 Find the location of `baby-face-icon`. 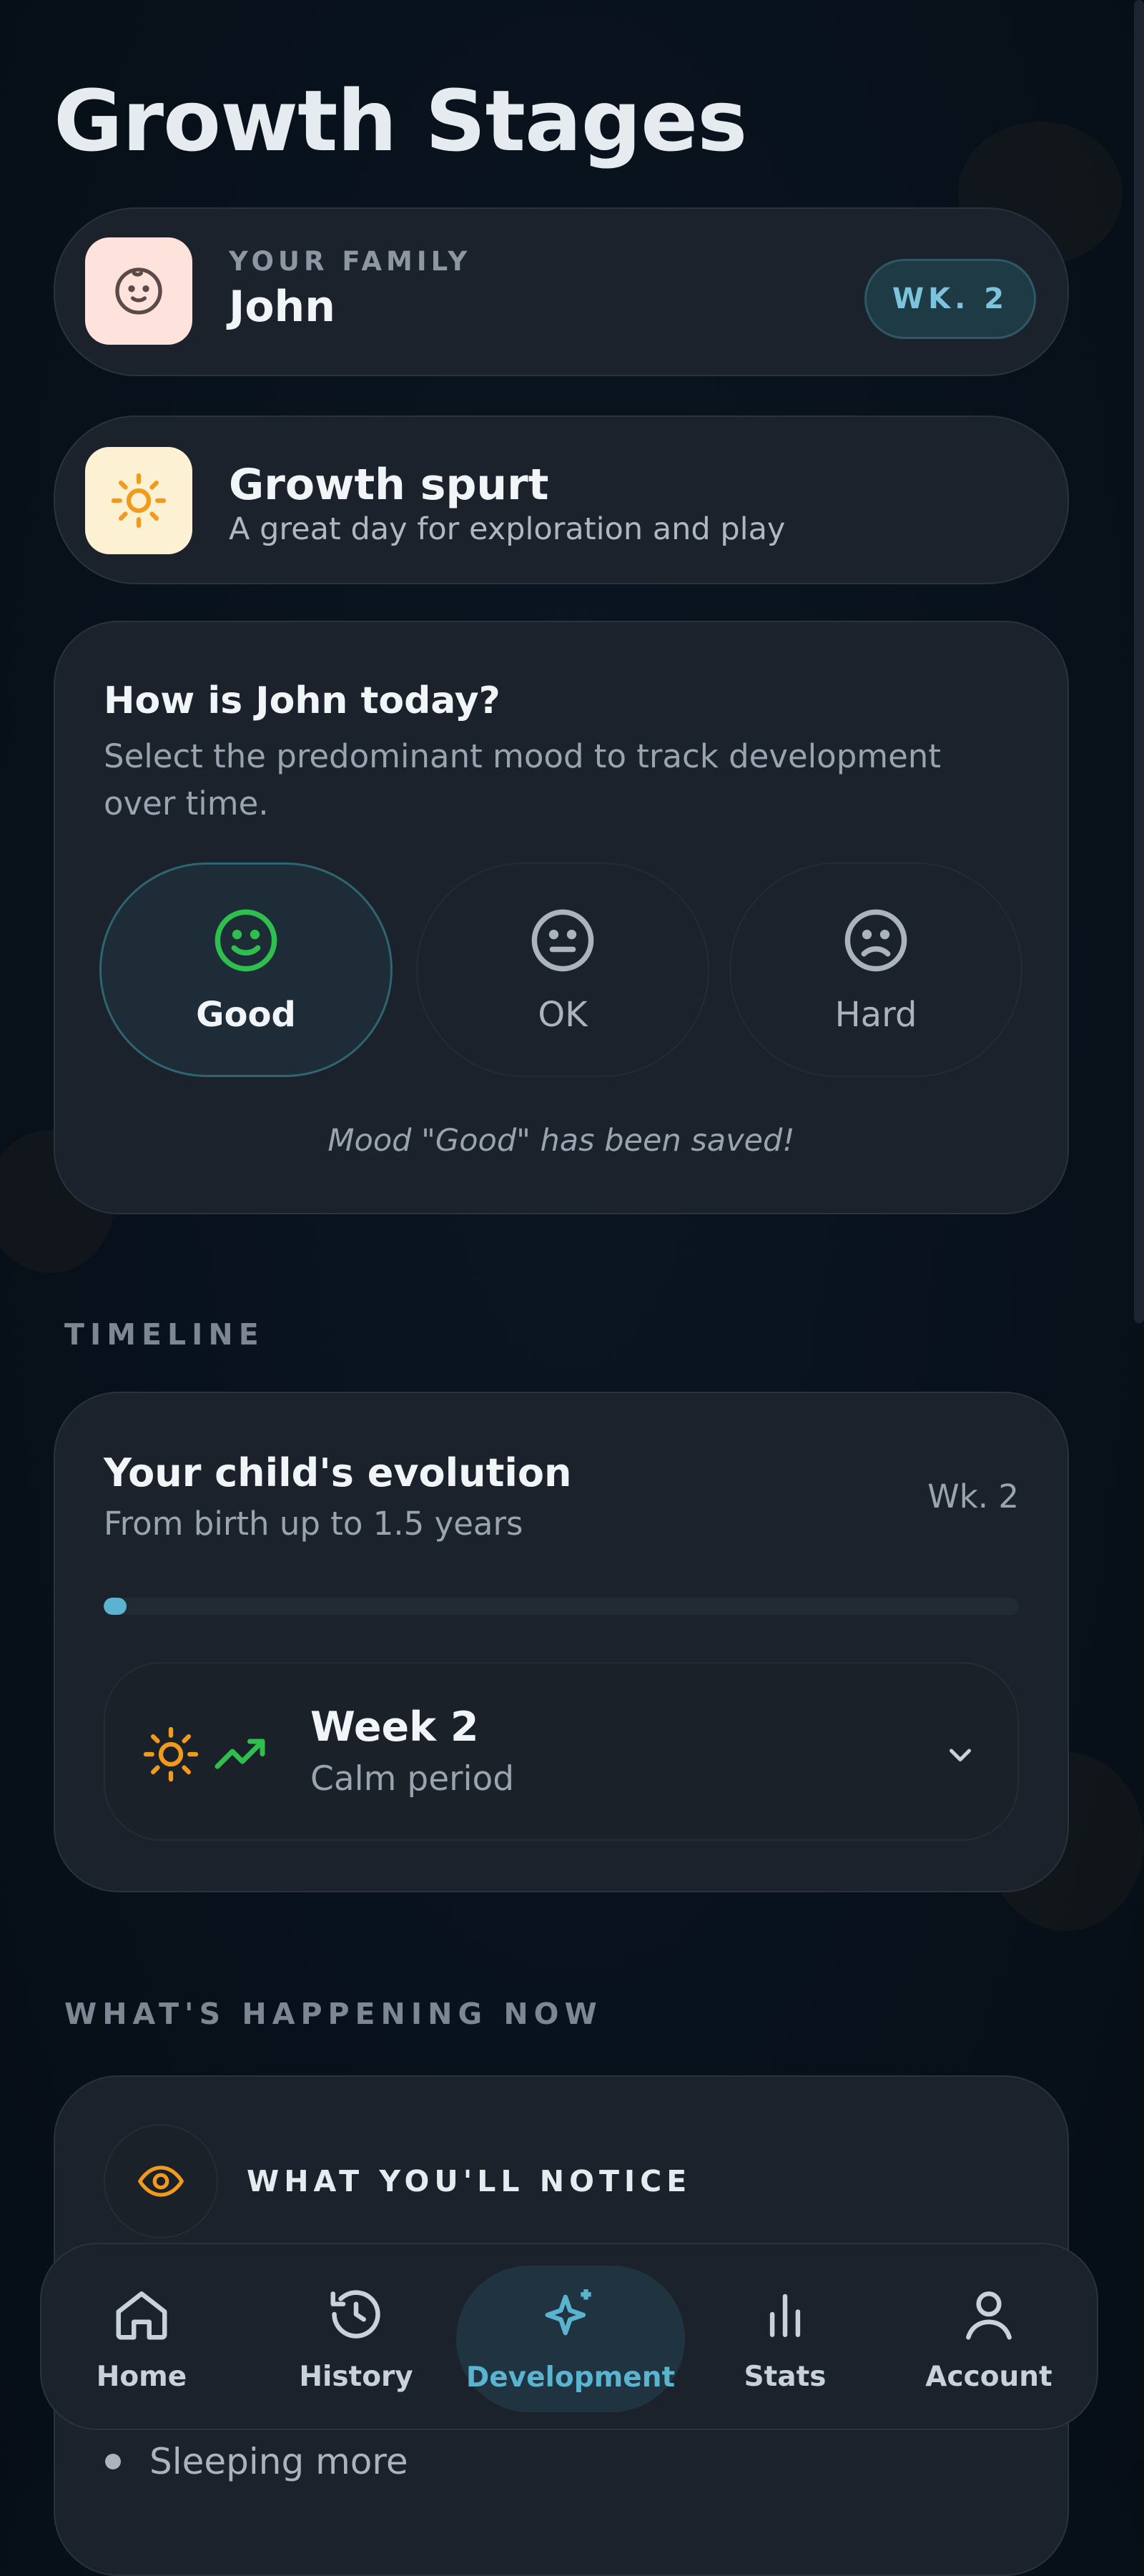

baby-face-icon is located at coordinates (138, 291).